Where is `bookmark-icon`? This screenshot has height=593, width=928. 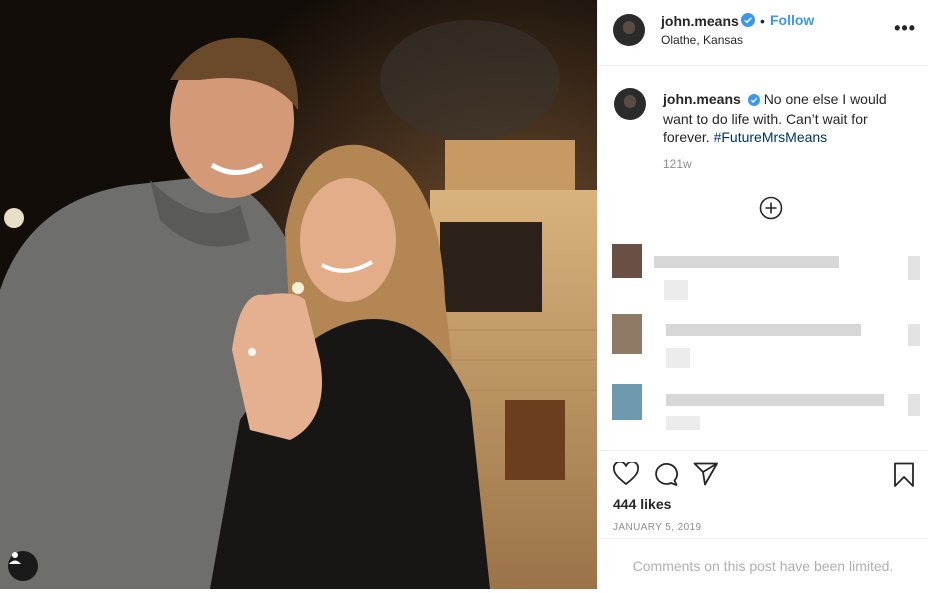 bookmark-icon is located at coordinates (904, 477).